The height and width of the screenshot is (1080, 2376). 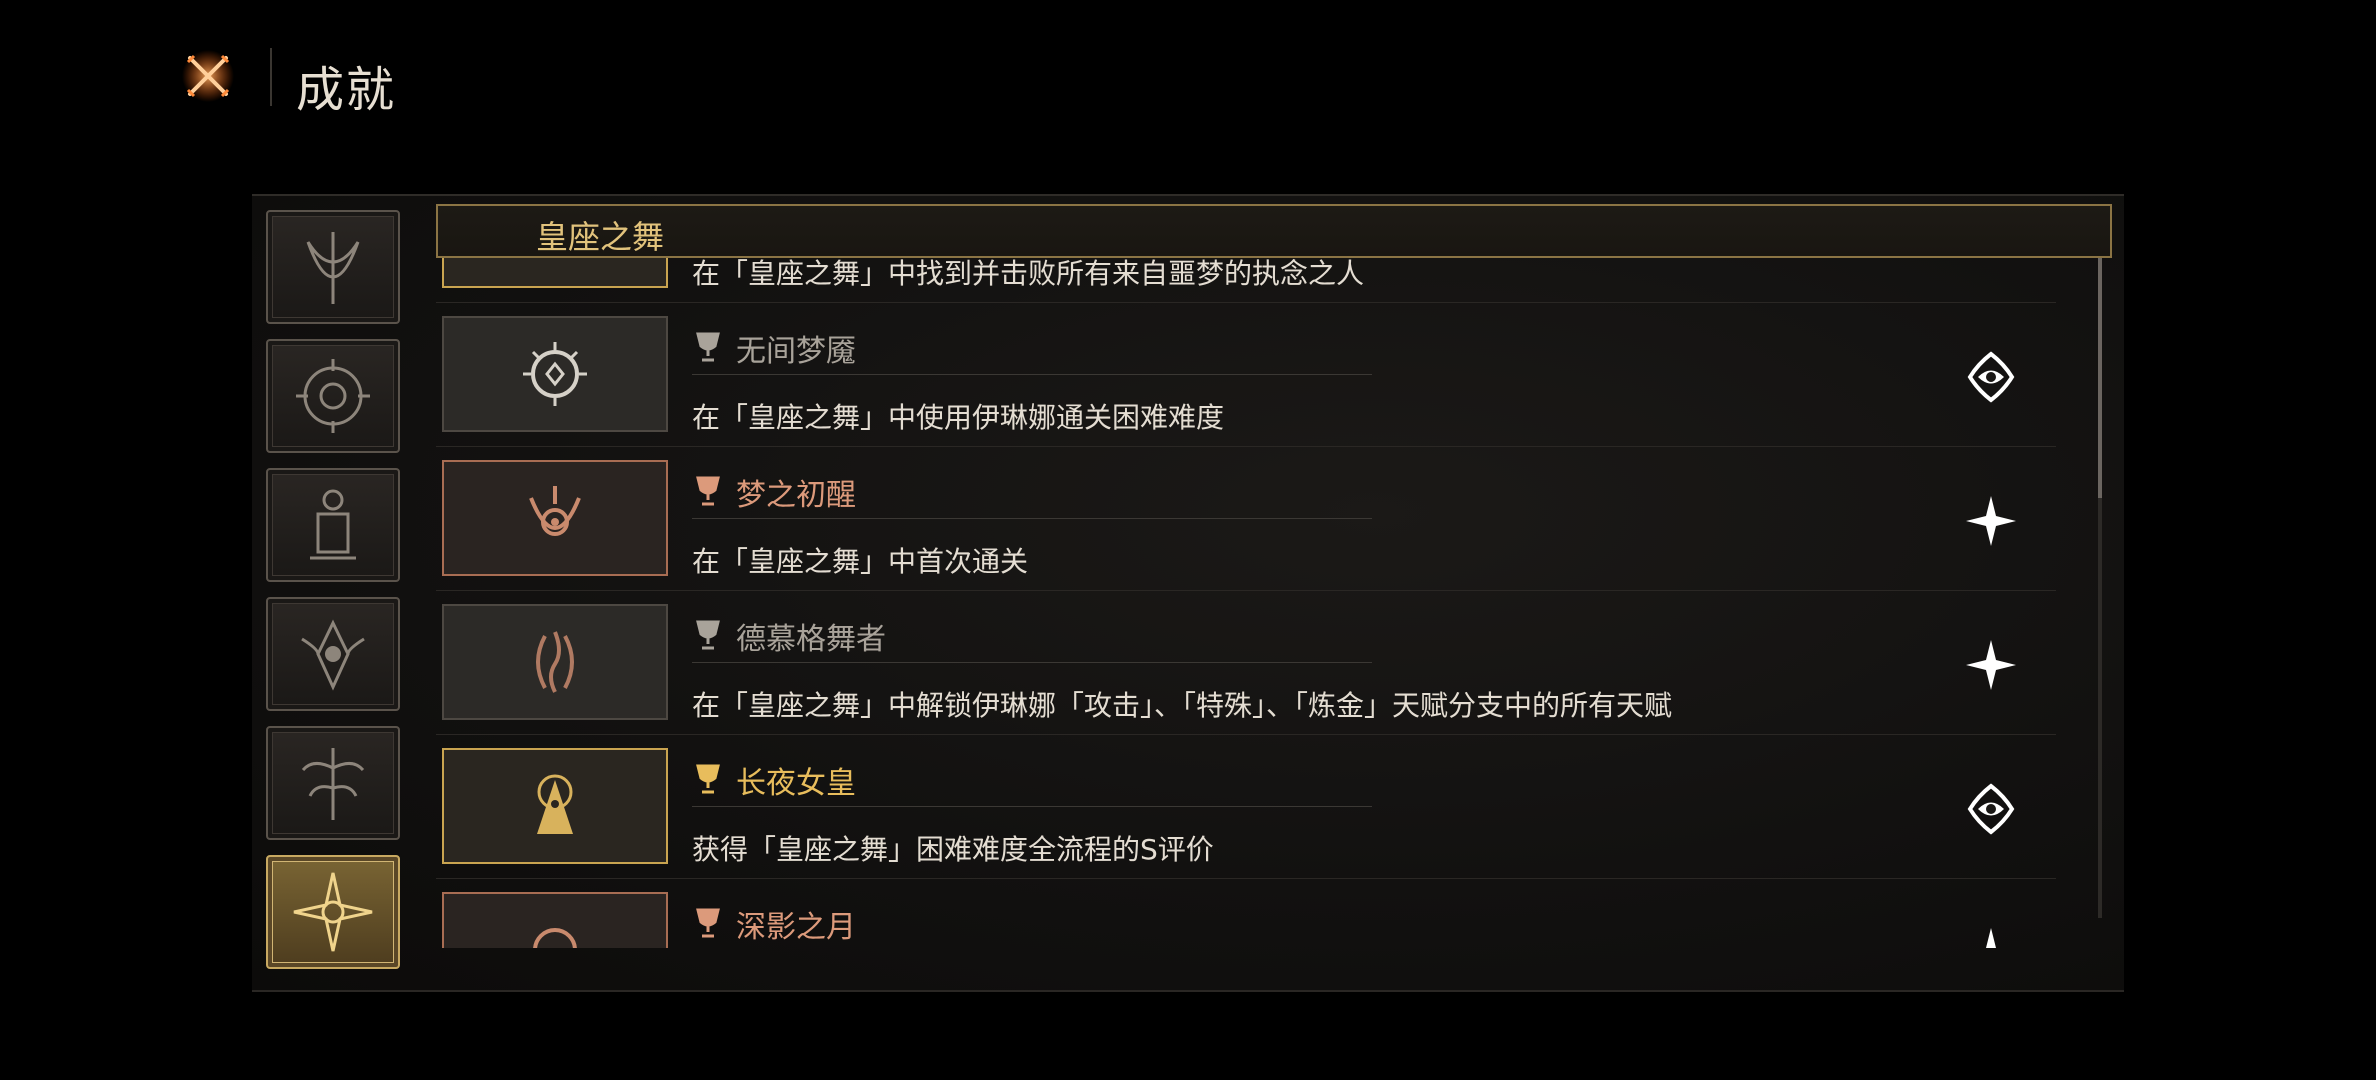 I want to click on tree-crest-emblem-icon, so click(x=333, y=784).